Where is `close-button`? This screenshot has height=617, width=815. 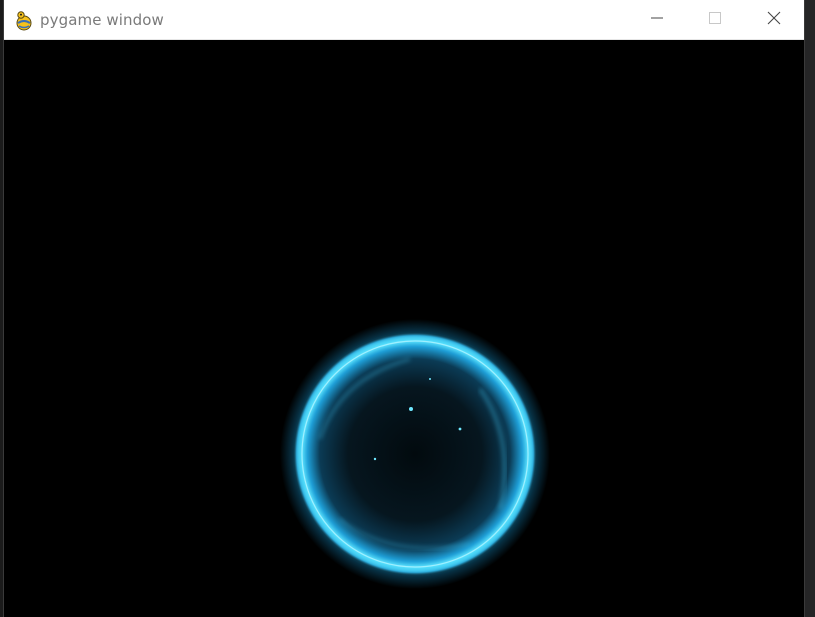 close-button is located at coordinates (774, 20).